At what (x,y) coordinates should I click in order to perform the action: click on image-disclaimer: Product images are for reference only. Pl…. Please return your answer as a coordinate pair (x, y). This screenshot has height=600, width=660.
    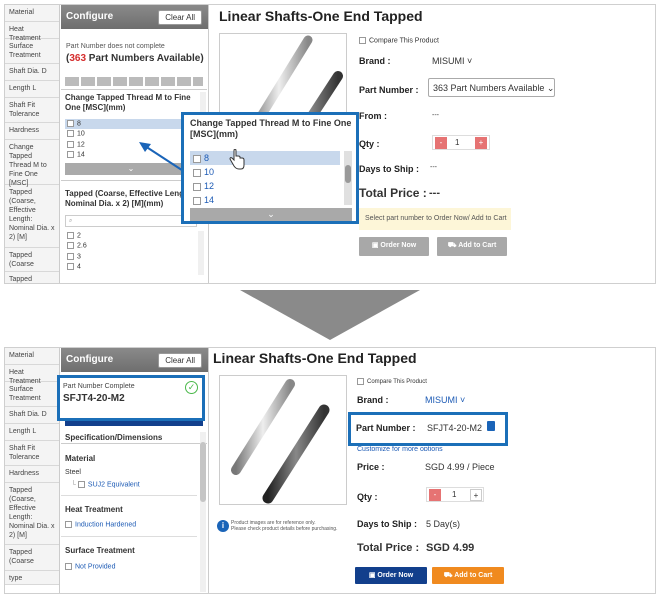
    Looking at the image, I should click on (284, 526).